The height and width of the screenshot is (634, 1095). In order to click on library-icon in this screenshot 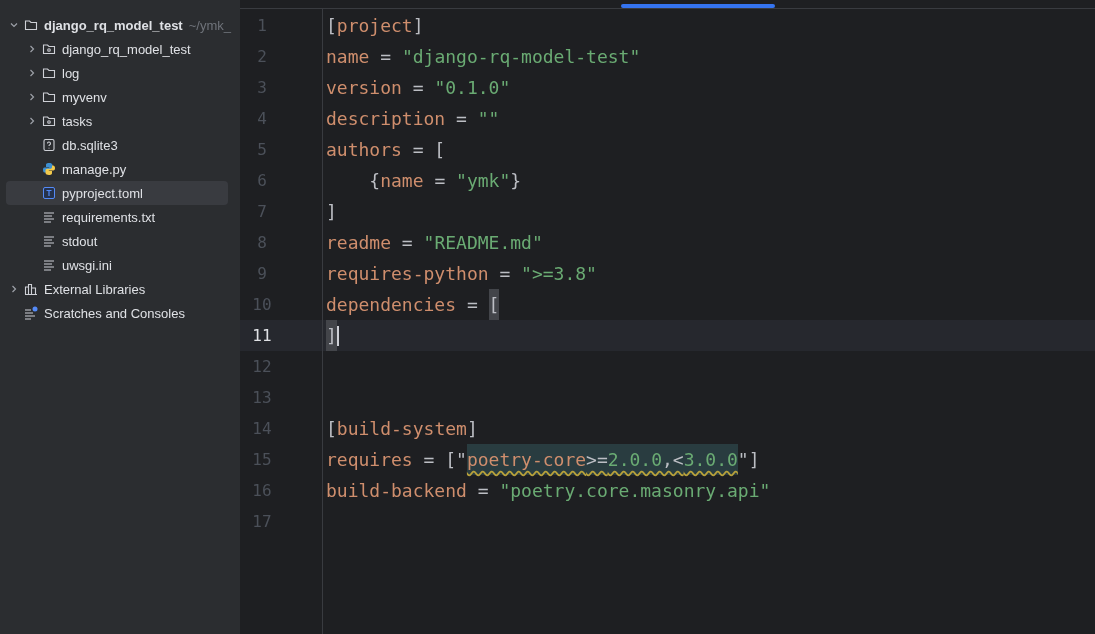, I will do `click(31, 289)`.